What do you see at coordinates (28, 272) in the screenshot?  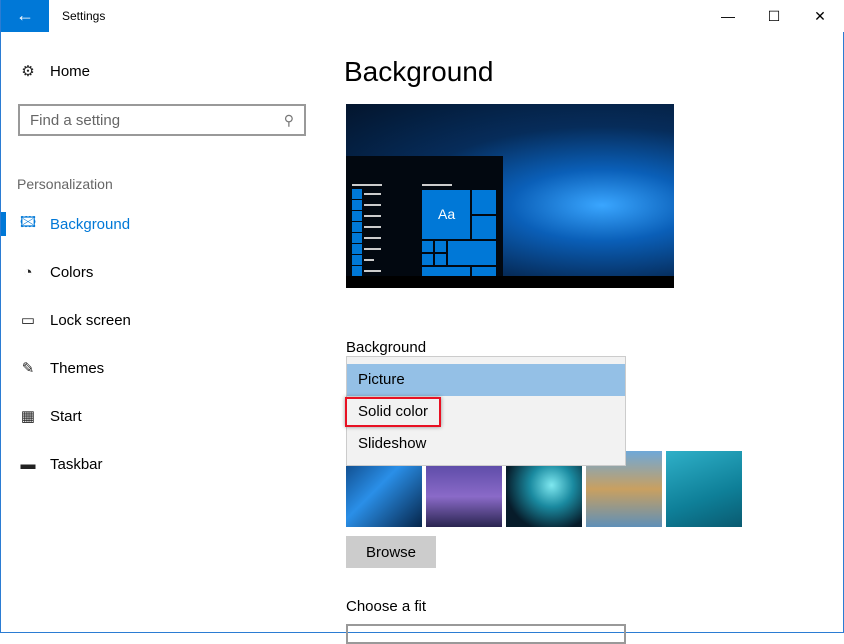 I see `palette-icon: ◔` at bounding box center [28, 272].